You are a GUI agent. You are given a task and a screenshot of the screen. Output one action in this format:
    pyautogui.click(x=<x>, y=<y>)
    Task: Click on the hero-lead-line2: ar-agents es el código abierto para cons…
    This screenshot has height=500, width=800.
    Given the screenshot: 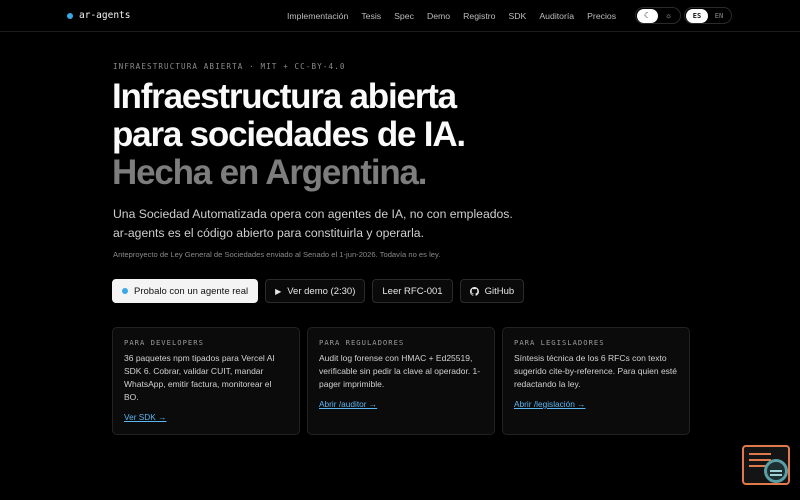 What is the action you would take?
    pyautogui.click(x=268, y=233)
    